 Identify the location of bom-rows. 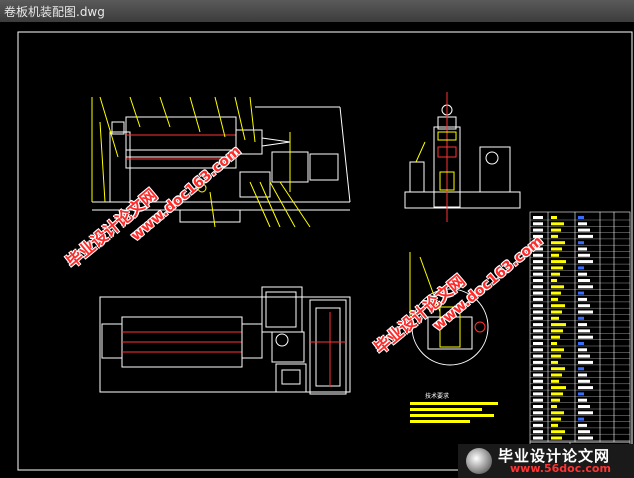
(580, 328).